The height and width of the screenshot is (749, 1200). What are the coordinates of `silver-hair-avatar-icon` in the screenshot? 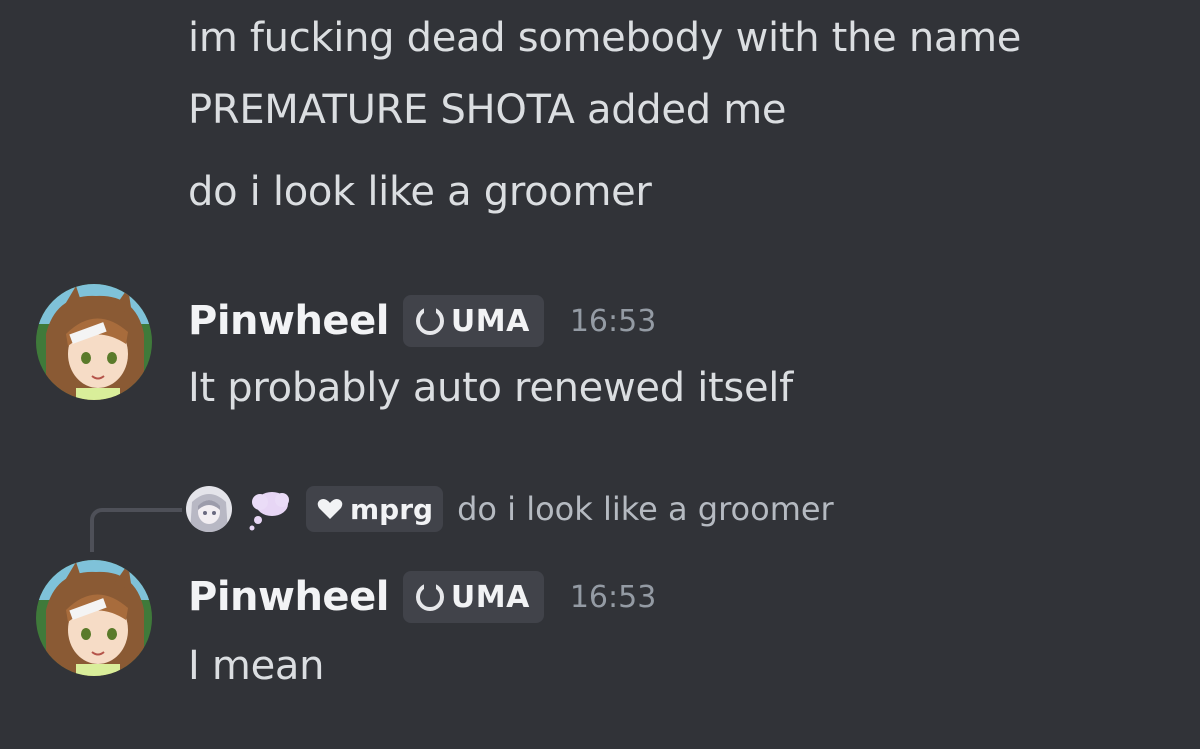 It's located at (209, 509).